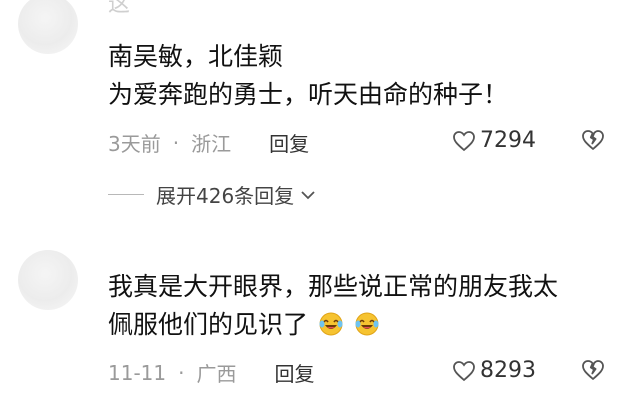 The height and width of the screenshot is (403, 640). What do you see at coordinates (119, 9) in the screenshot?
I see `username-partial: 这` at bounding box center [119, 9].